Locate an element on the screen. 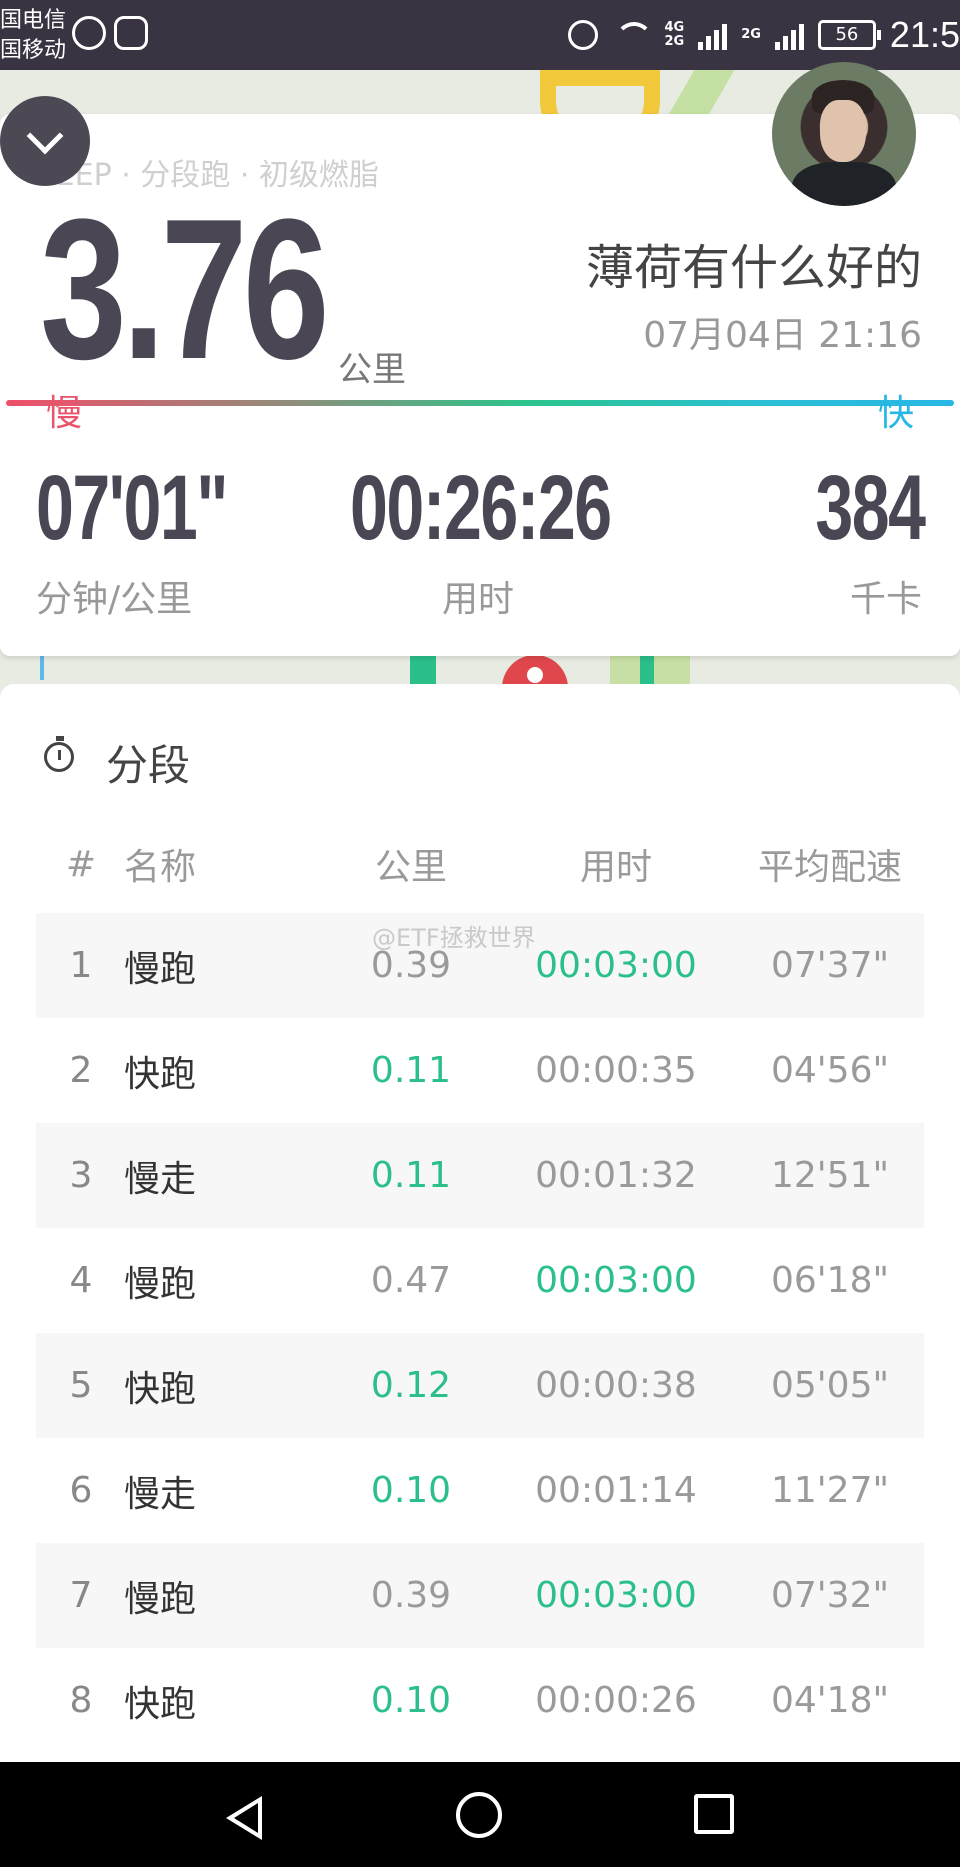  row-km: 0.39 is located at coordinates (411, 1595).